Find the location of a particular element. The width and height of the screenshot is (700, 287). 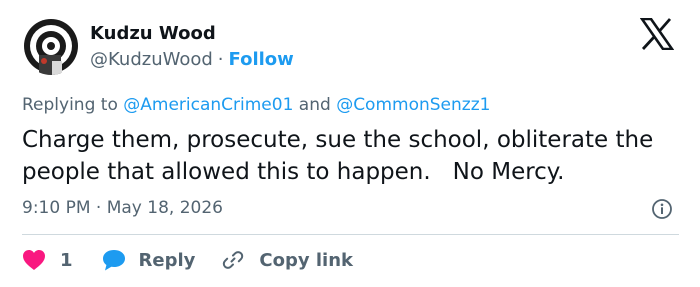

reply-conjunction: and is located at coordinates (314, 105).